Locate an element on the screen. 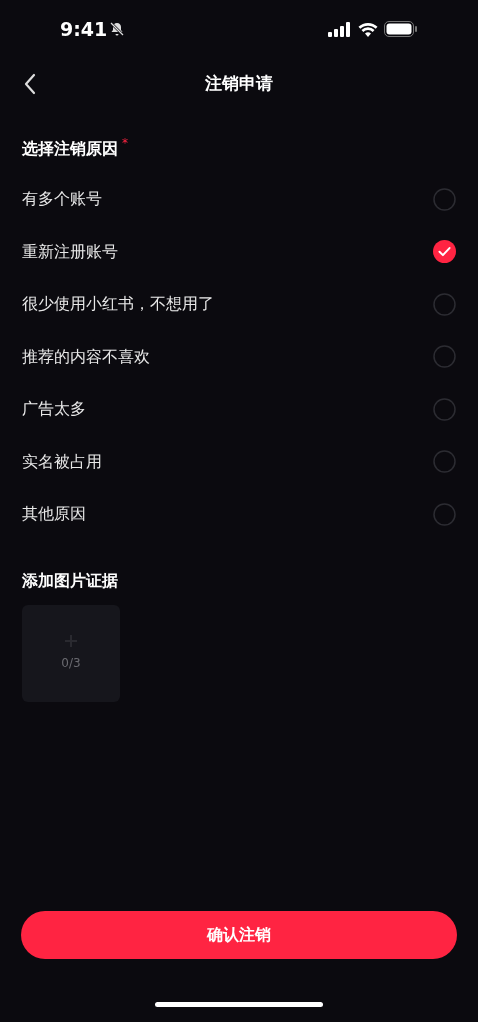  confirm-button: 确认注销 is located at coordinates (239, 935).